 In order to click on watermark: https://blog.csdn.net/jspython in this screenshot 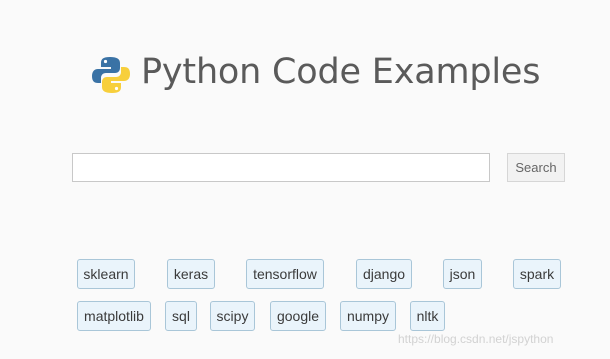, I will do `click(476, 339)`.